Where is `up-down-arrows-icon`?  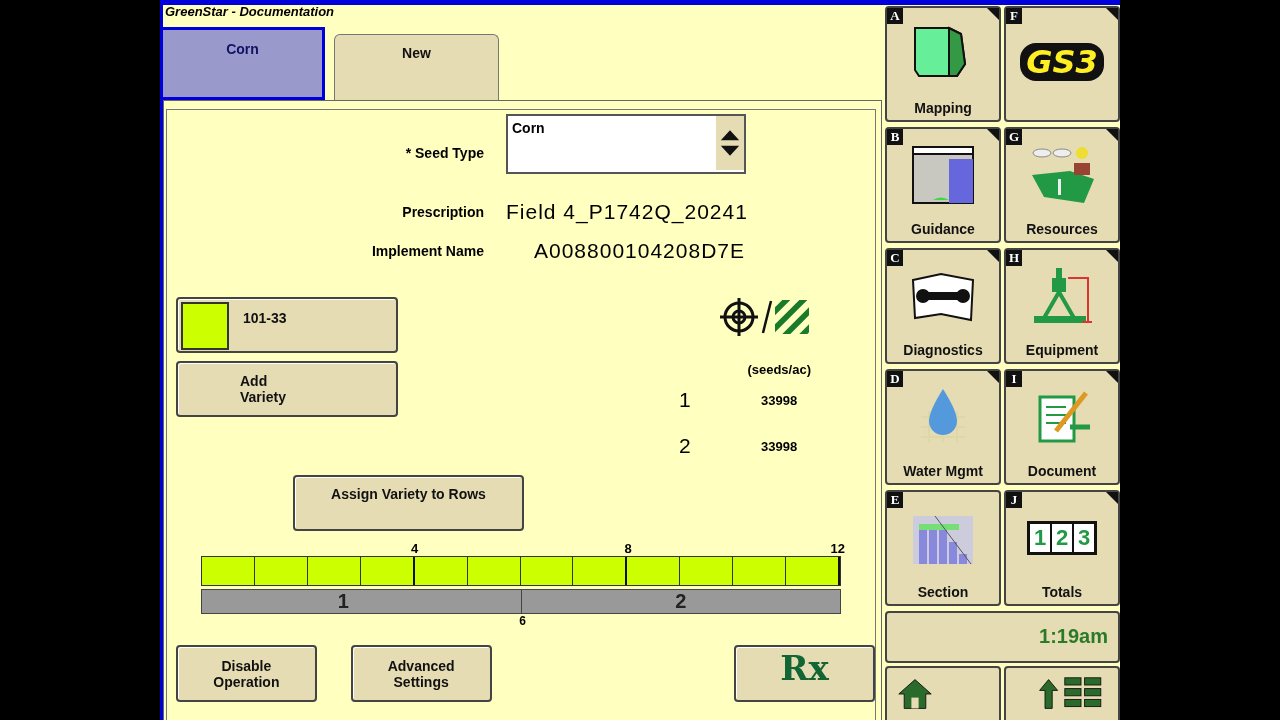
up-down-arrows-icon is located at coordinates (730, 143).